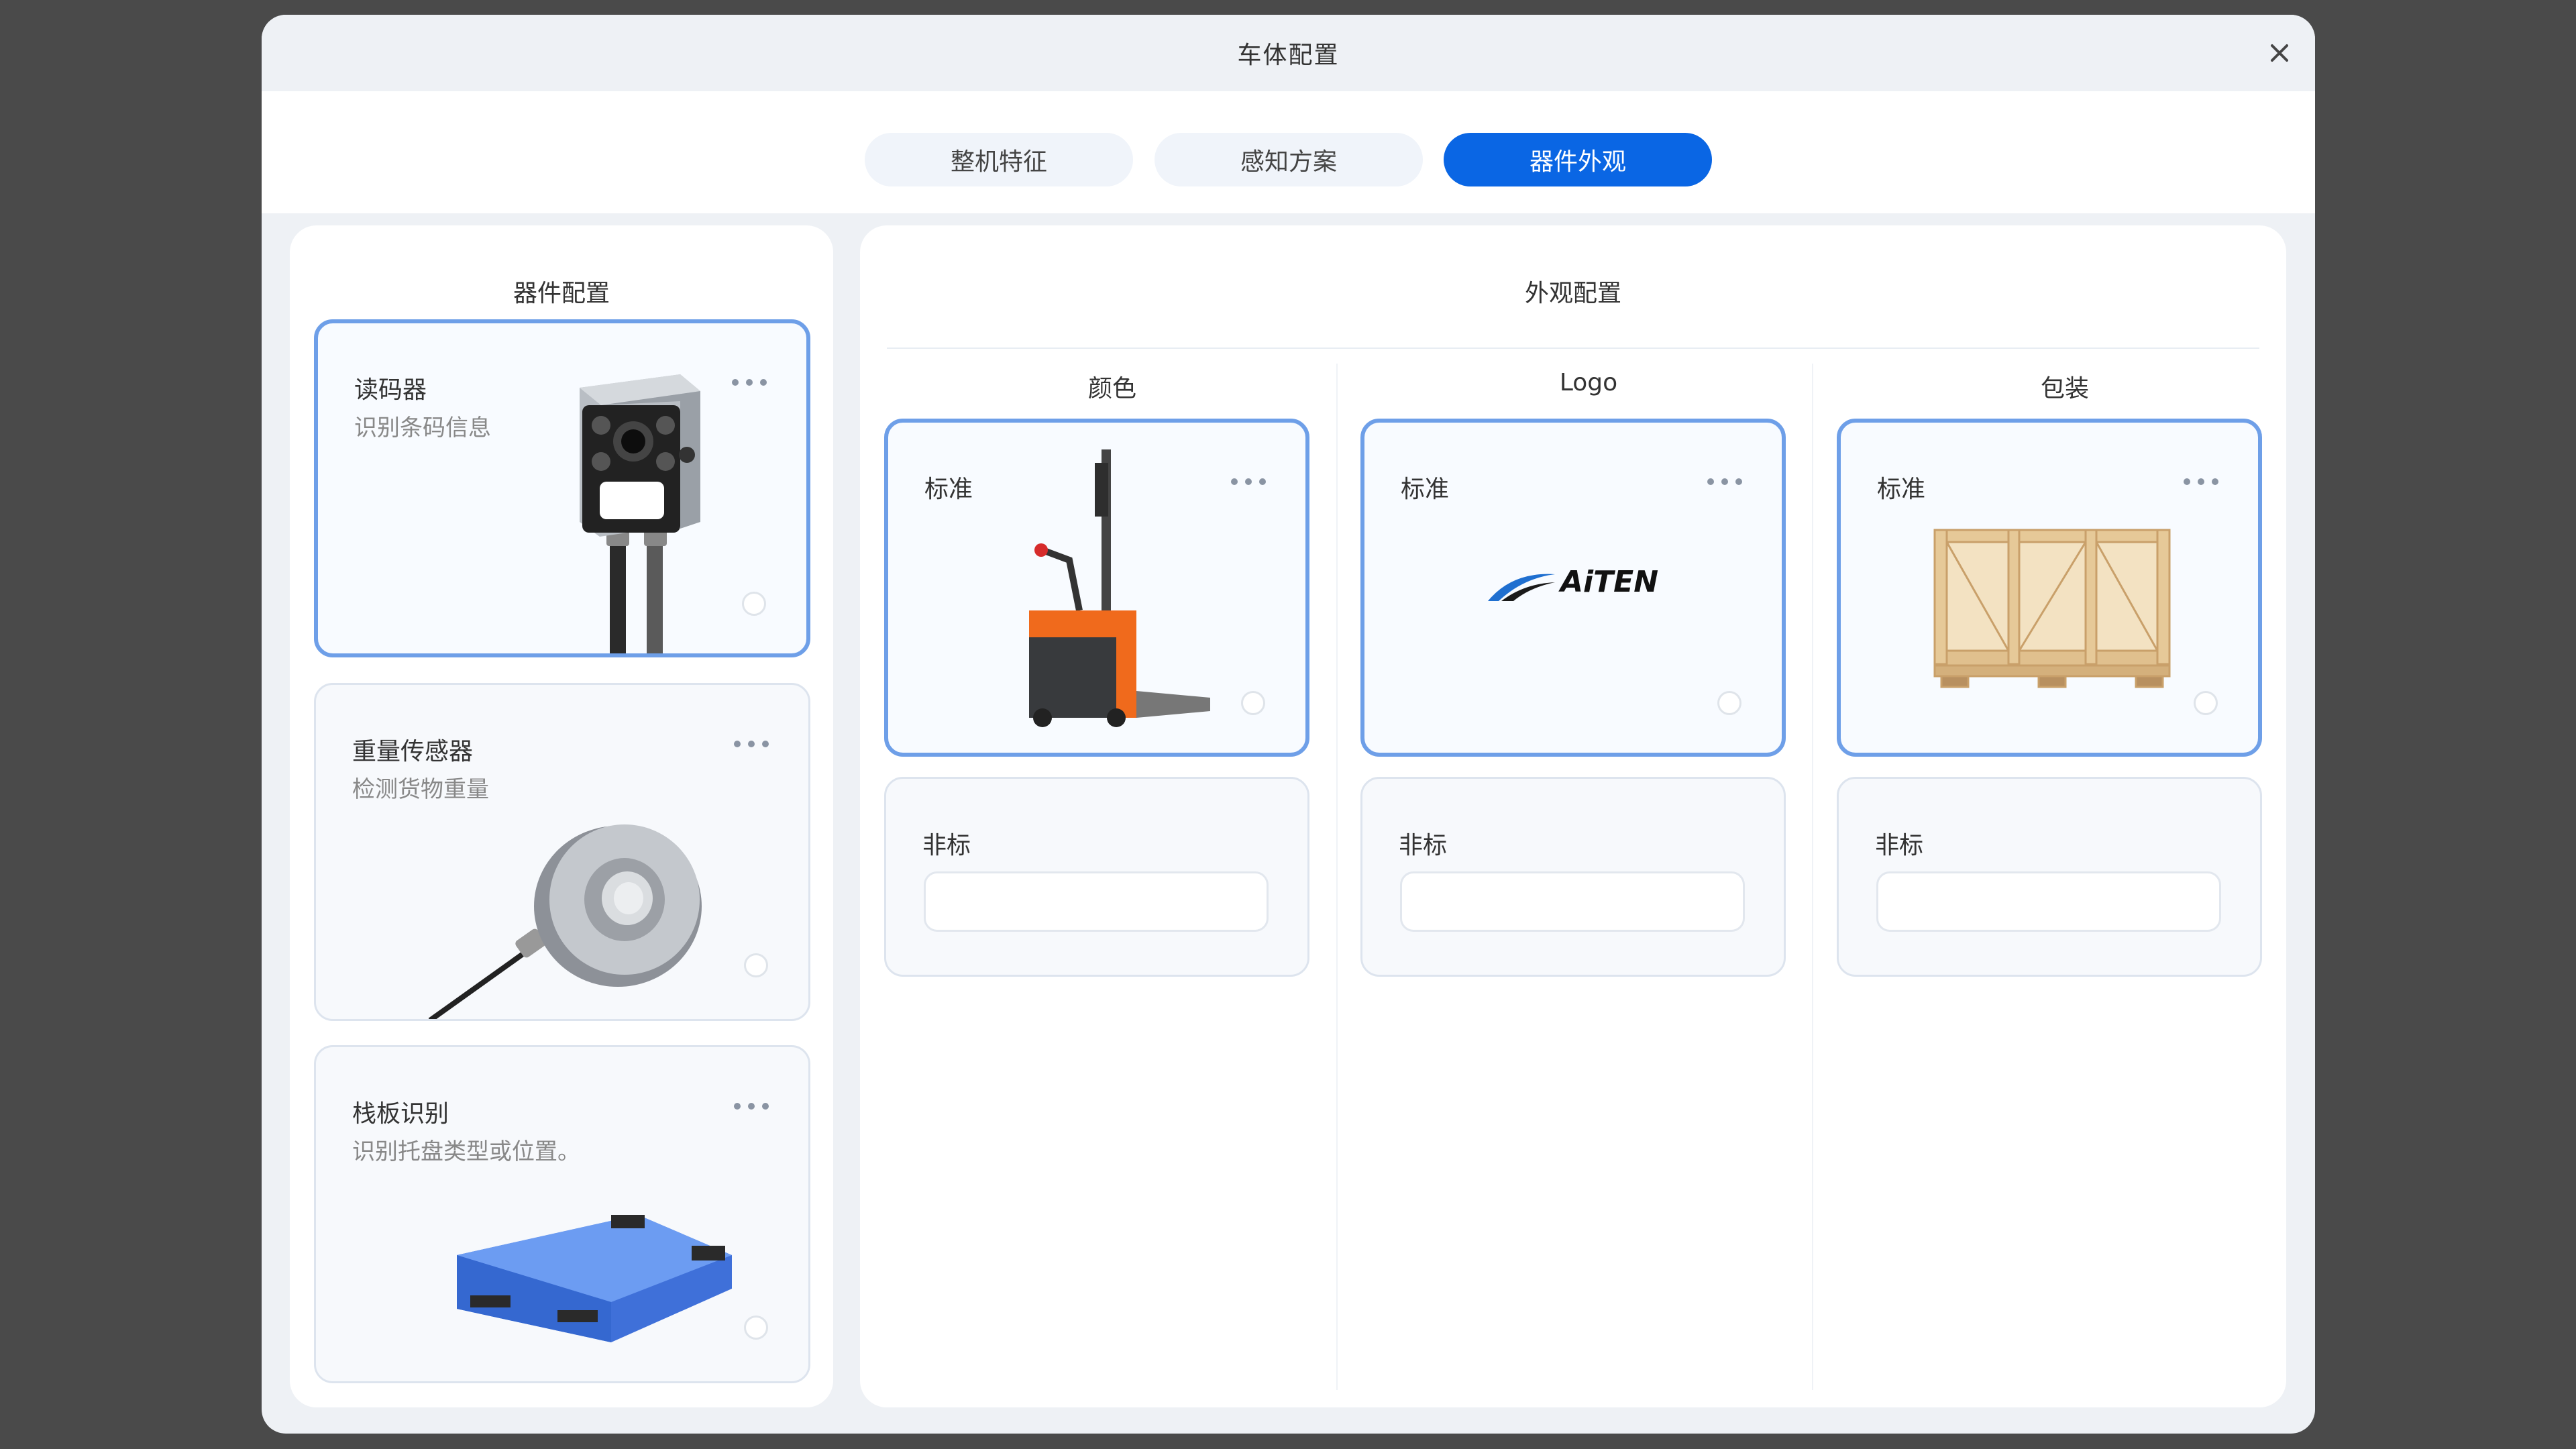  What do you see at coordinates (2052, 608) in the screenshot?
I see `wooden-crate-image` at bounding box center [2052, 608].